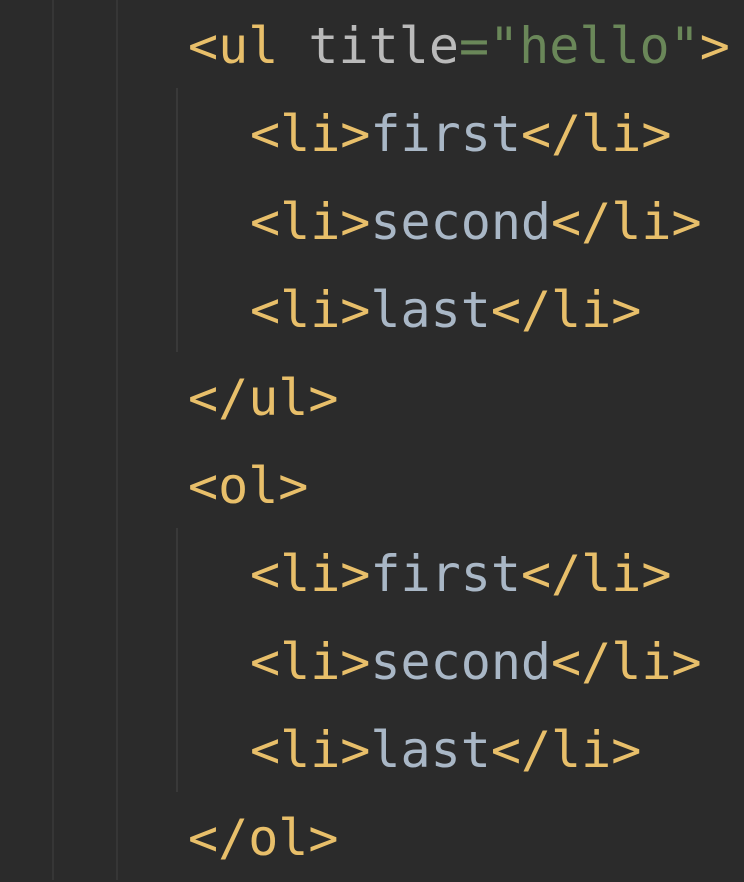  I want to click on code-line-ol-close: </ol>, so click(372, 838).